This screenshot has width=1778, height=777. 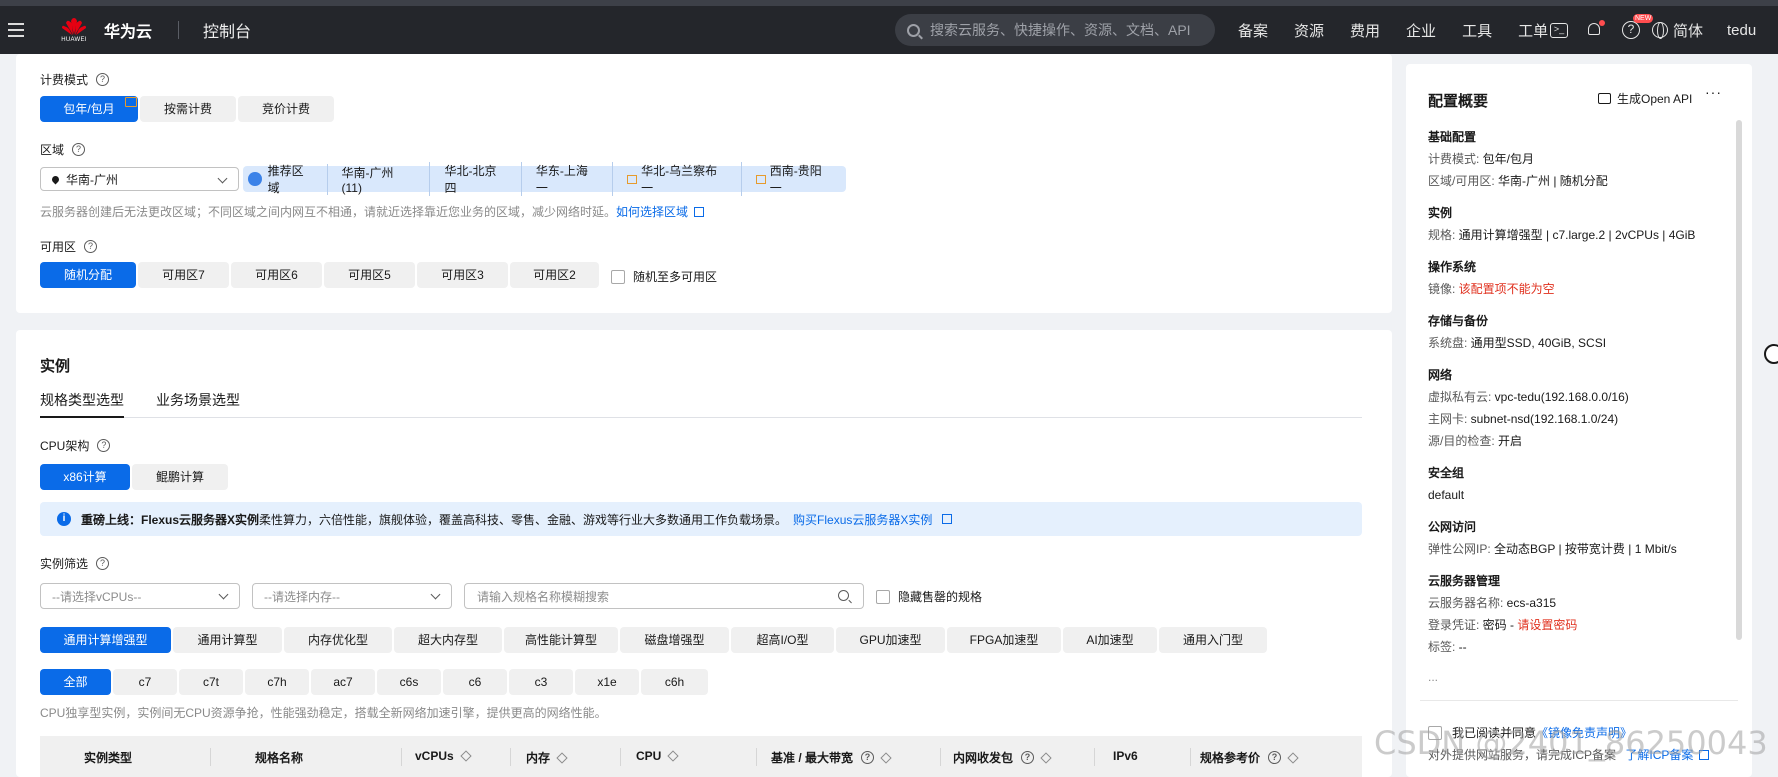 I want to click on series-x1e: x1e, so click(x=607, y=682).